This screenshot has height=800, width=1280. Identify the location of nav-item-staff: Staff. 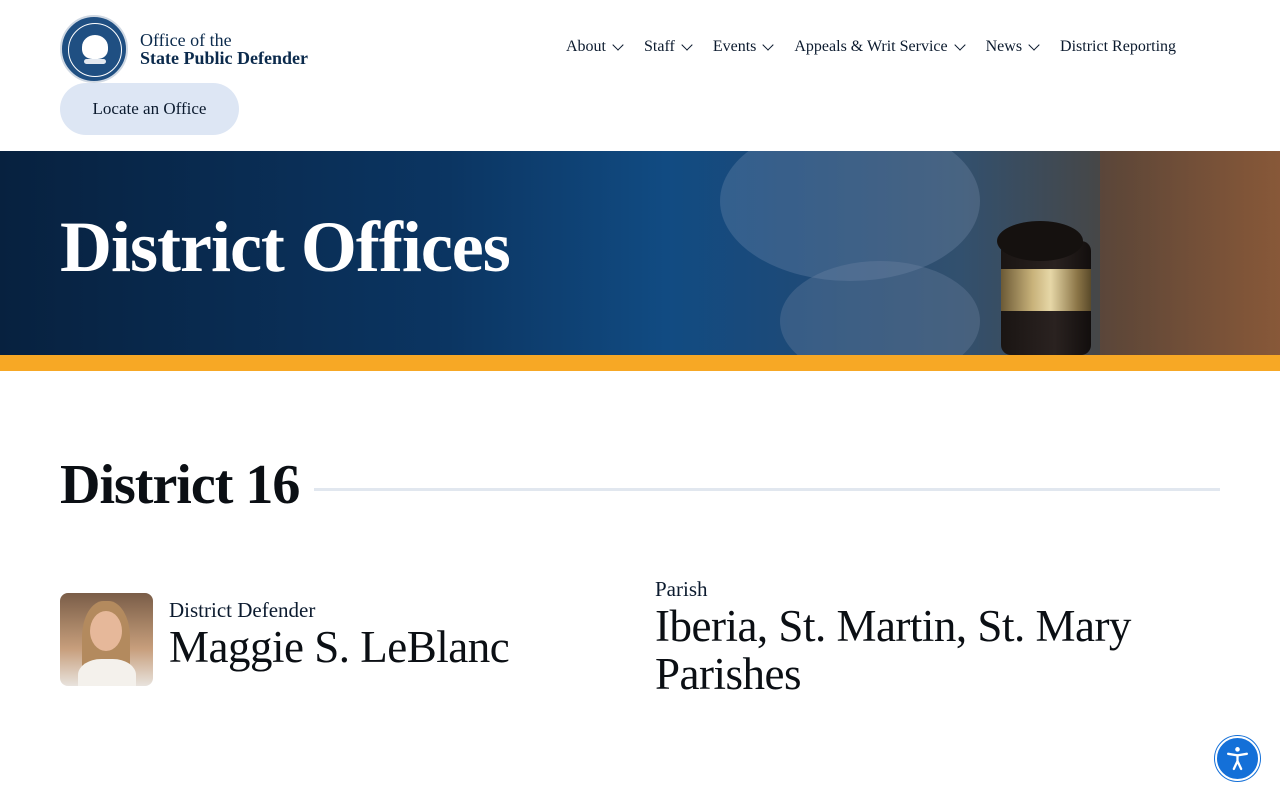
(668, 47).